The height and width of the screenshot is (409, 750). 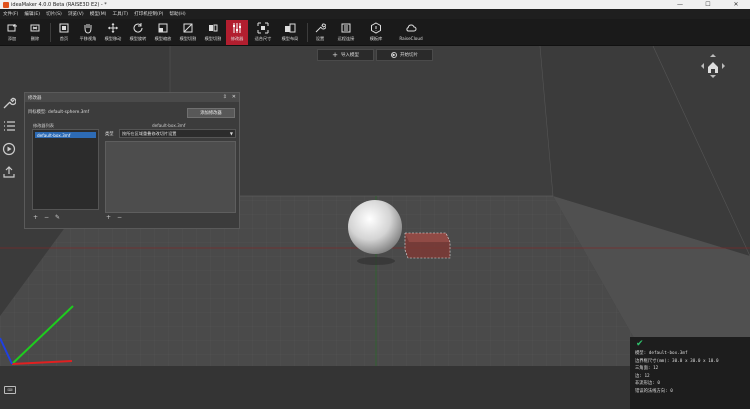 What do you see at coordinates (120, 14) in the screenshot?
I see `menu-tools: 工具(T)` at bounding box center [120, 14].